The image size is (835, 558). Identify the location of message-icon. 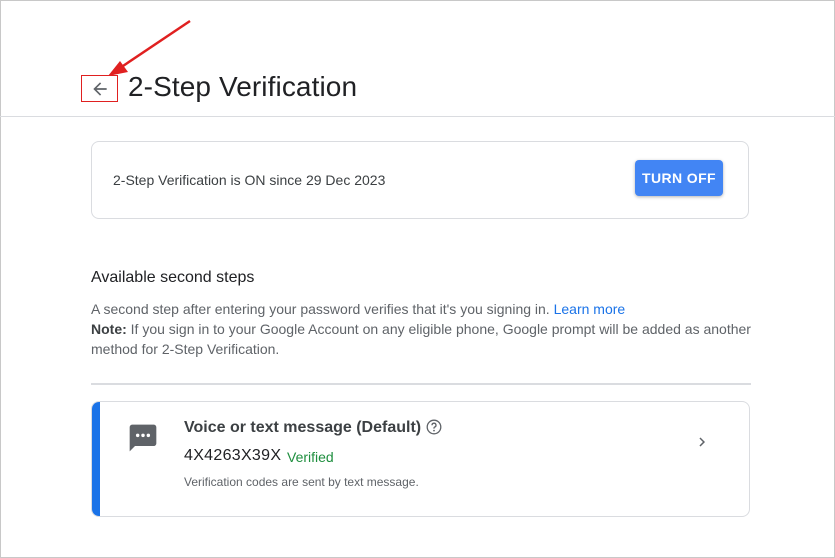
(143, 438).